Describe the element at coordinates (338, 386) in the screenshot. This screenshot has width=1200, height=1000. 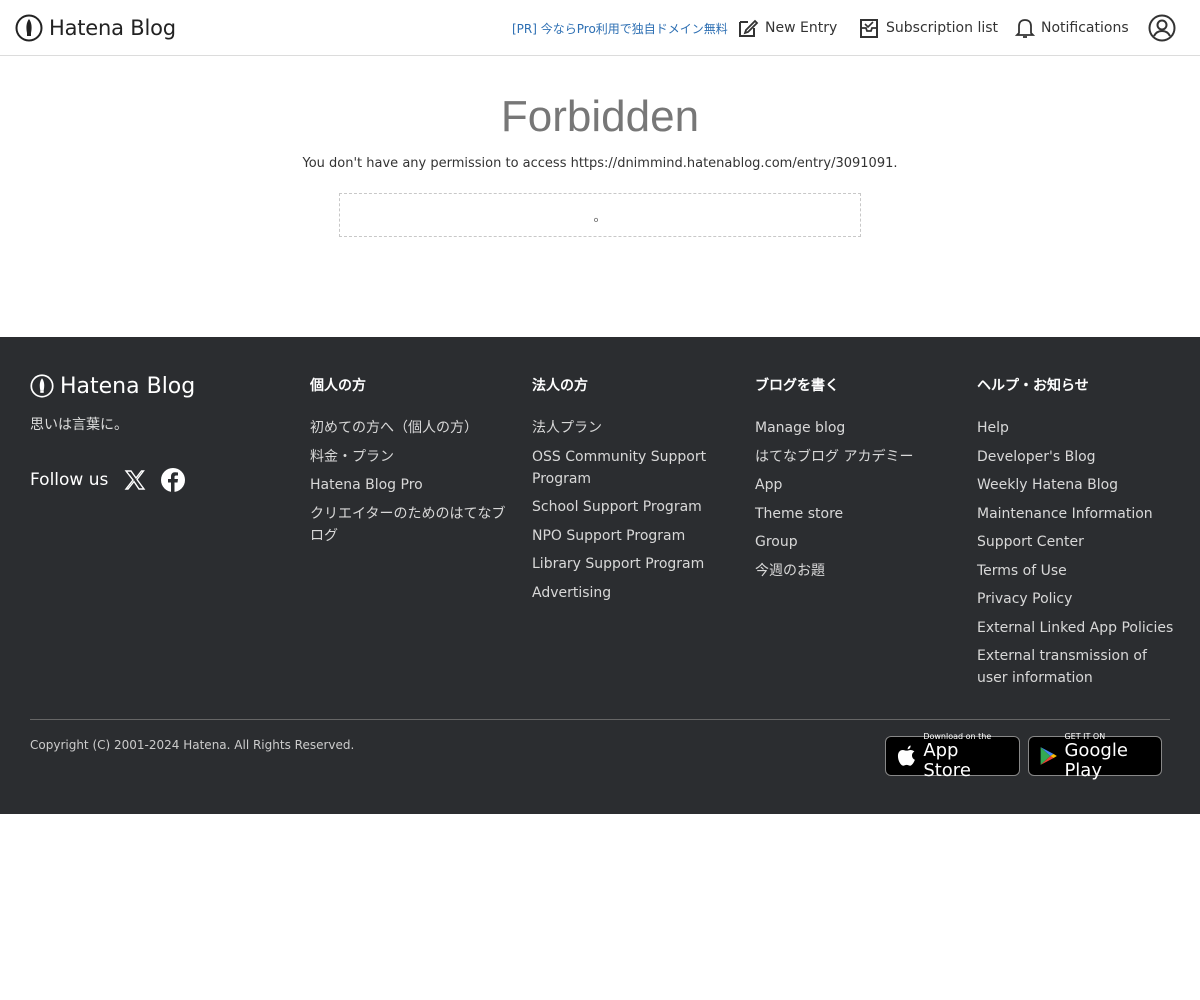
I see `column-heading: 個人の方` at that location.